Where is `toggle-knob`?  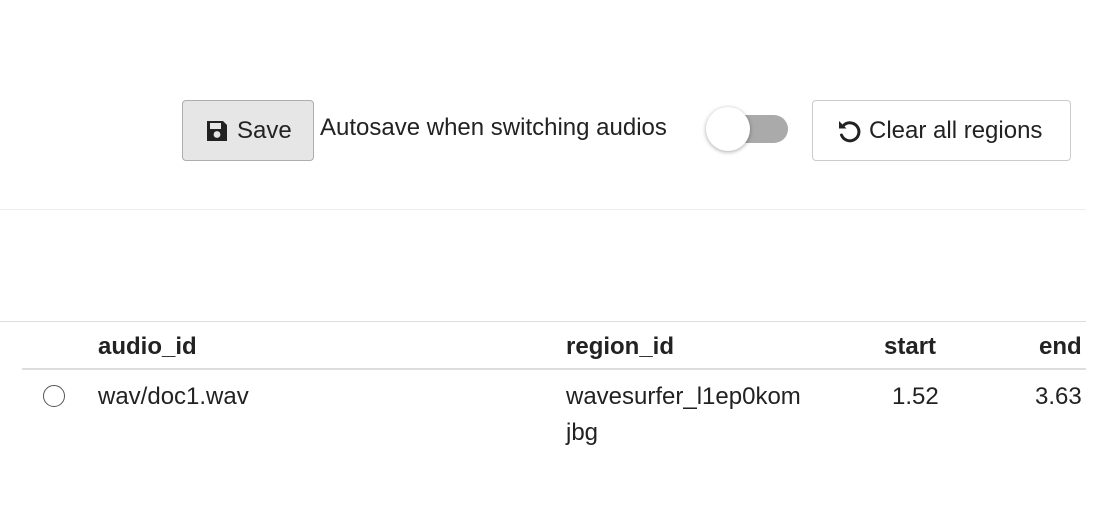
toggle-knob is located at coordinates (728, 129).